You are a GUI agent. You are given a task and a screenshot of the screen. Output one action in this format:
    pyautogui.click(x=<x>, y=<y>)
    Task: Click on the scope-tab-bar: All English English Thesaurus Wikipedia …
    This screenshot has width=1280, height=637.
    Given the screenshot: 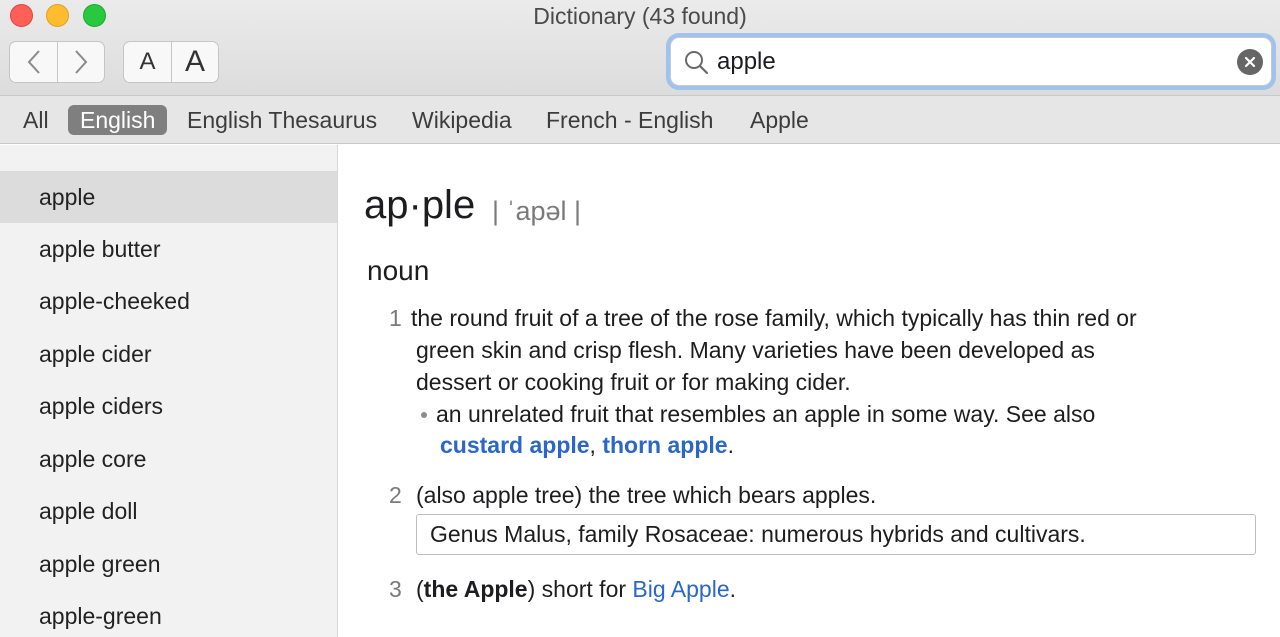 What is the action you would take?
    pyautogui.click(x=640, y=120)
    